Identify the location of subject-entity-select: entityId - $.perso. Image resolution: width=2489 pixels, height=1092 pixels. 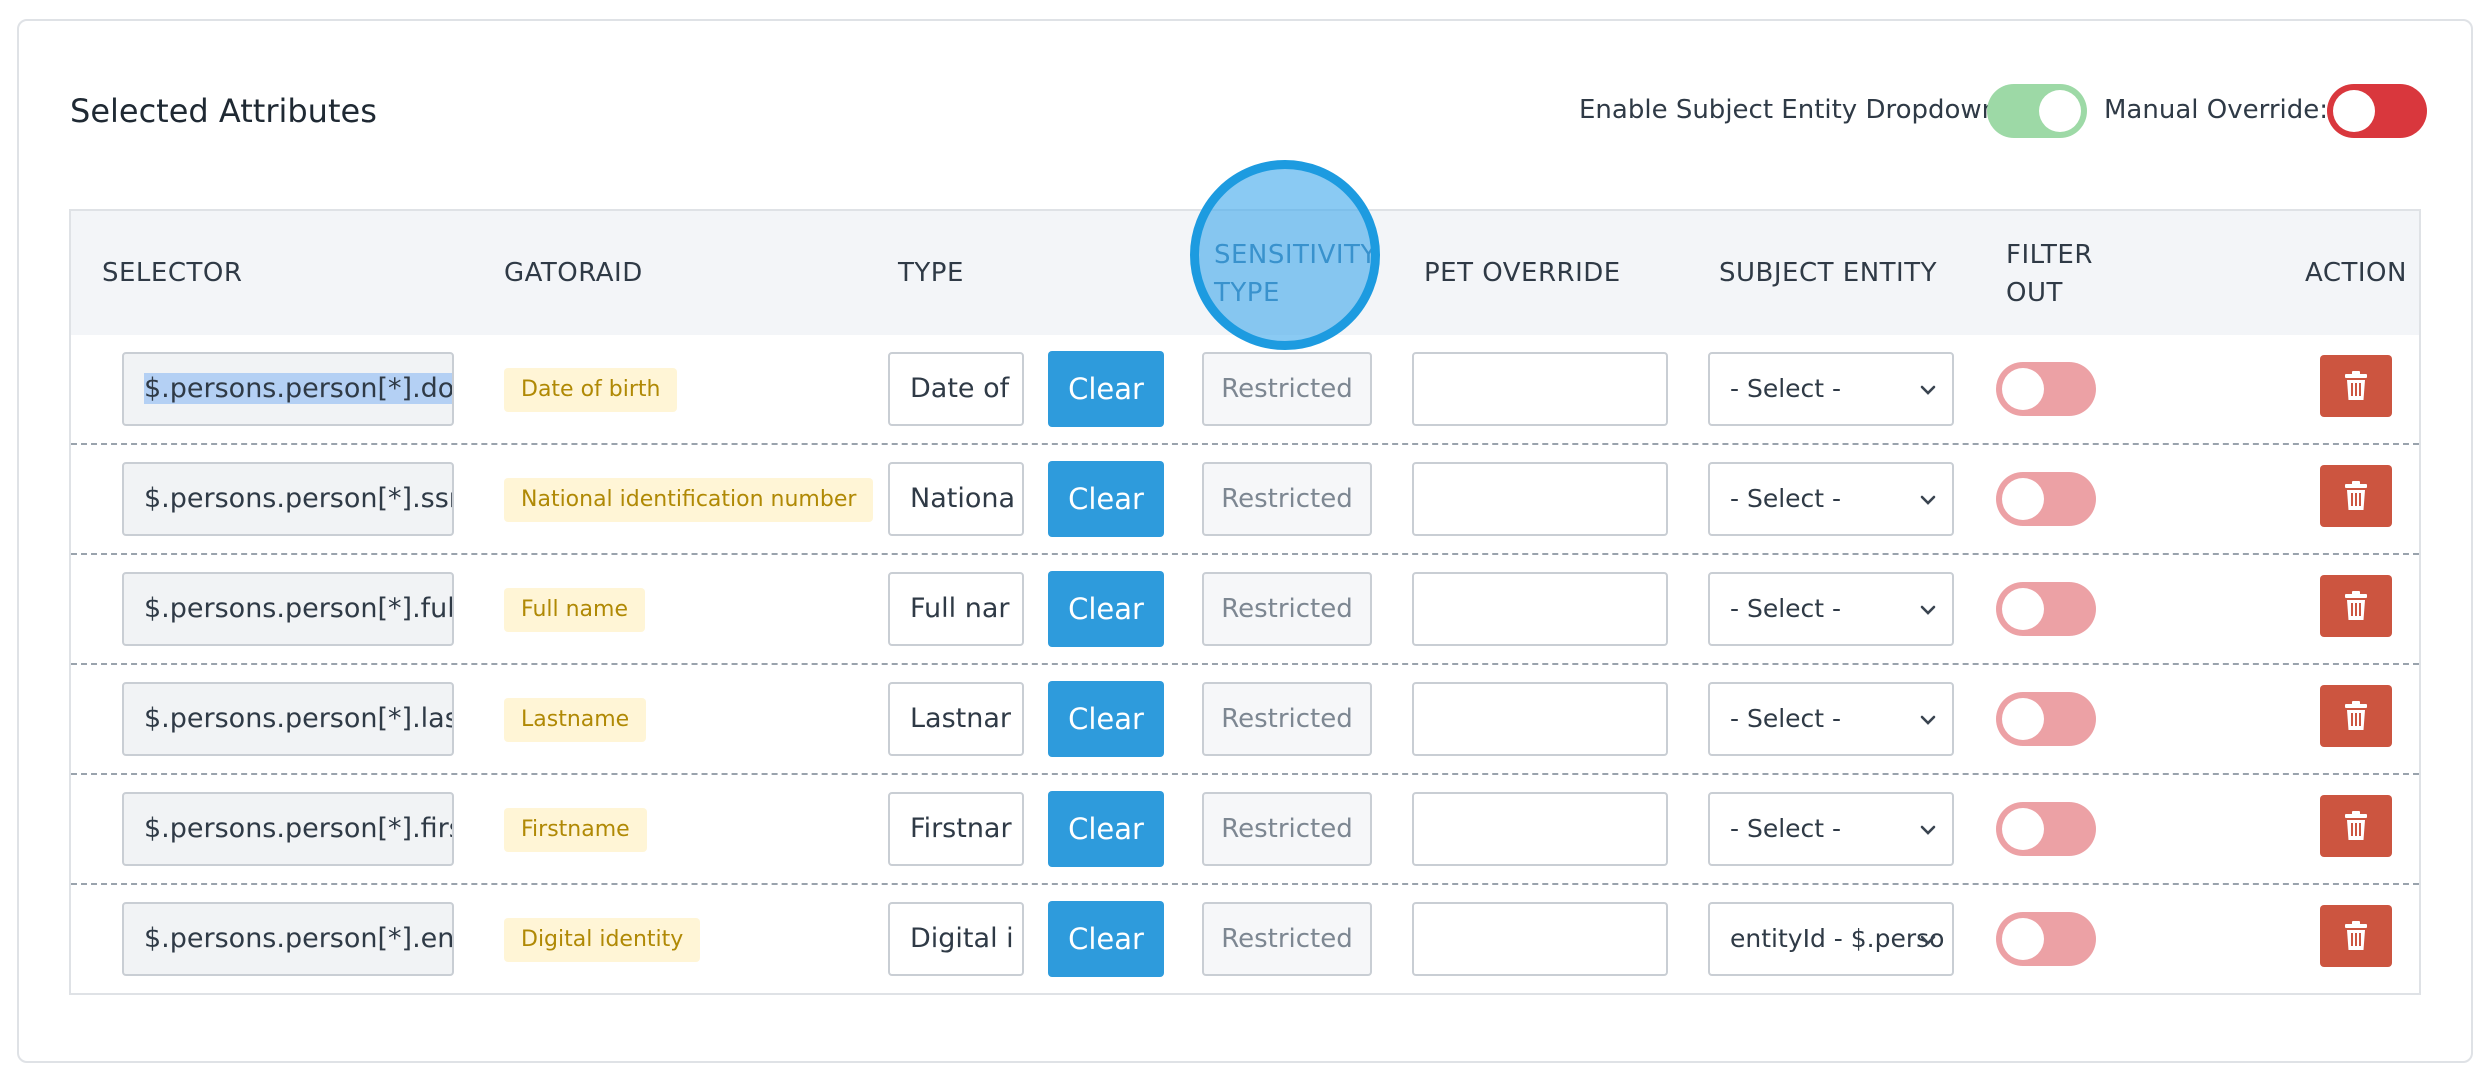
(1831, 939).